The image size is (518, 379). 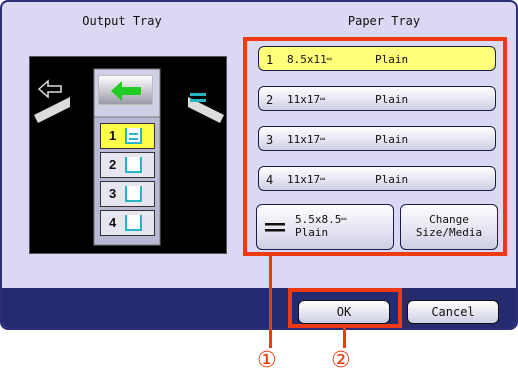 I want to click on green-arrow-icon, so click(x=126, y=91).